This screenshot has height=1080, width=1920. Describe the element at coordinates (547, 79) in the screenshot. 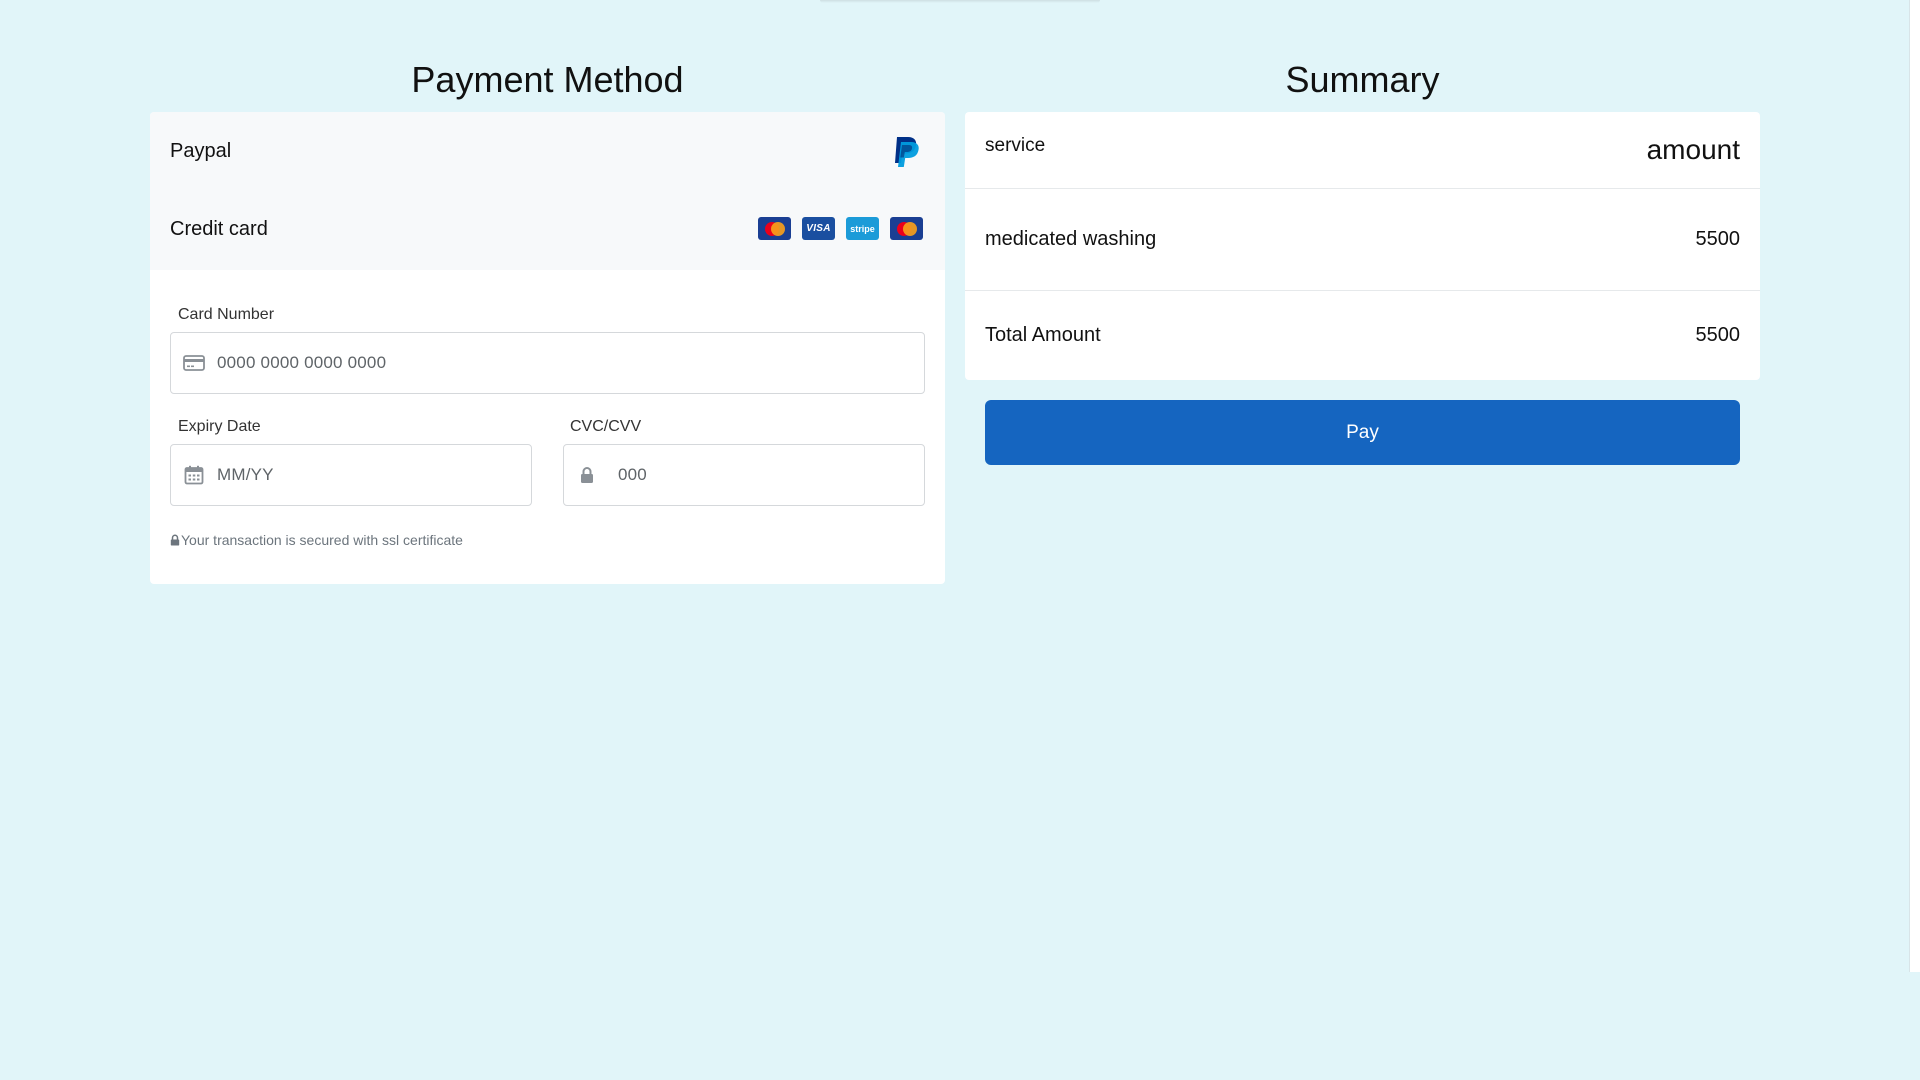

I see `payment-method-title: Payment Method` at that location.